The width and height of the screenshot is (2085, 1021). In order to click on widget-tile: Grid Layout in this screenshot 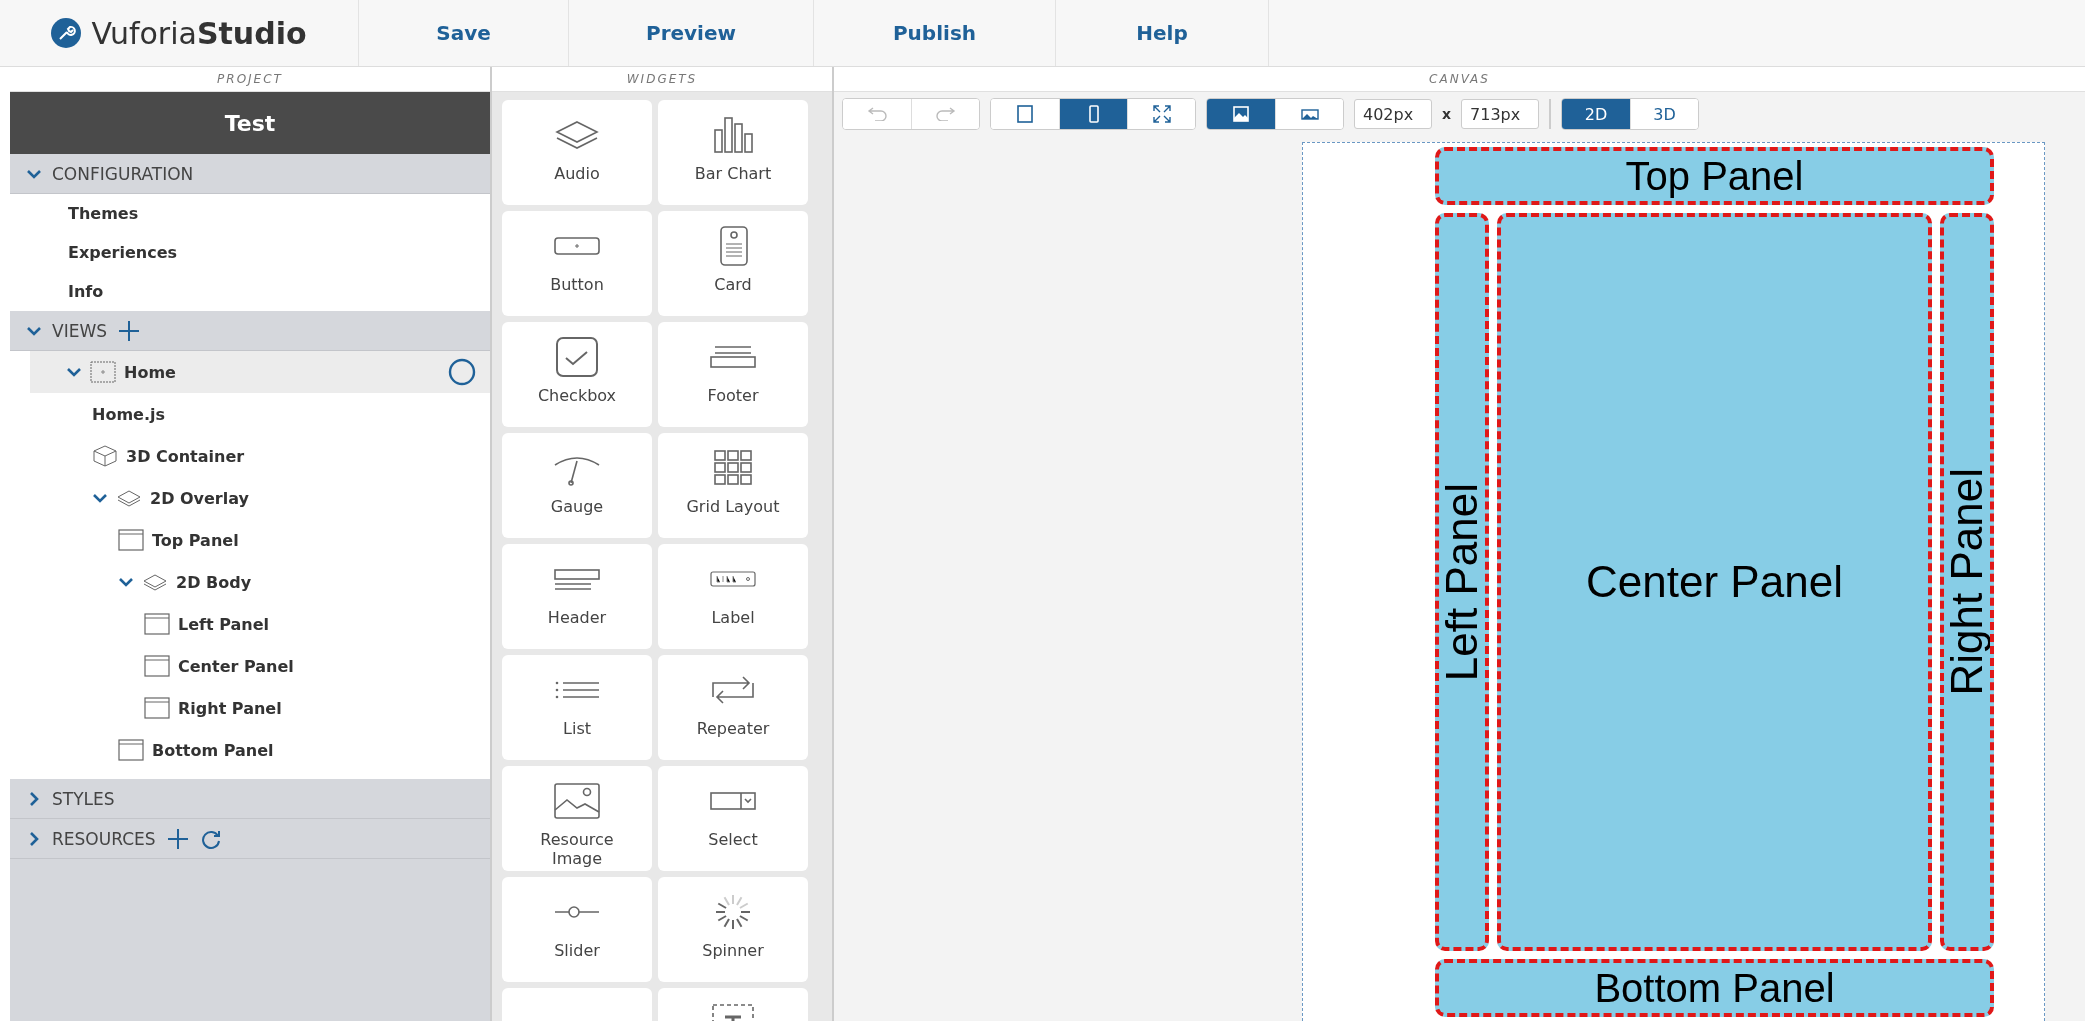, I will do `click(733, 485)`.